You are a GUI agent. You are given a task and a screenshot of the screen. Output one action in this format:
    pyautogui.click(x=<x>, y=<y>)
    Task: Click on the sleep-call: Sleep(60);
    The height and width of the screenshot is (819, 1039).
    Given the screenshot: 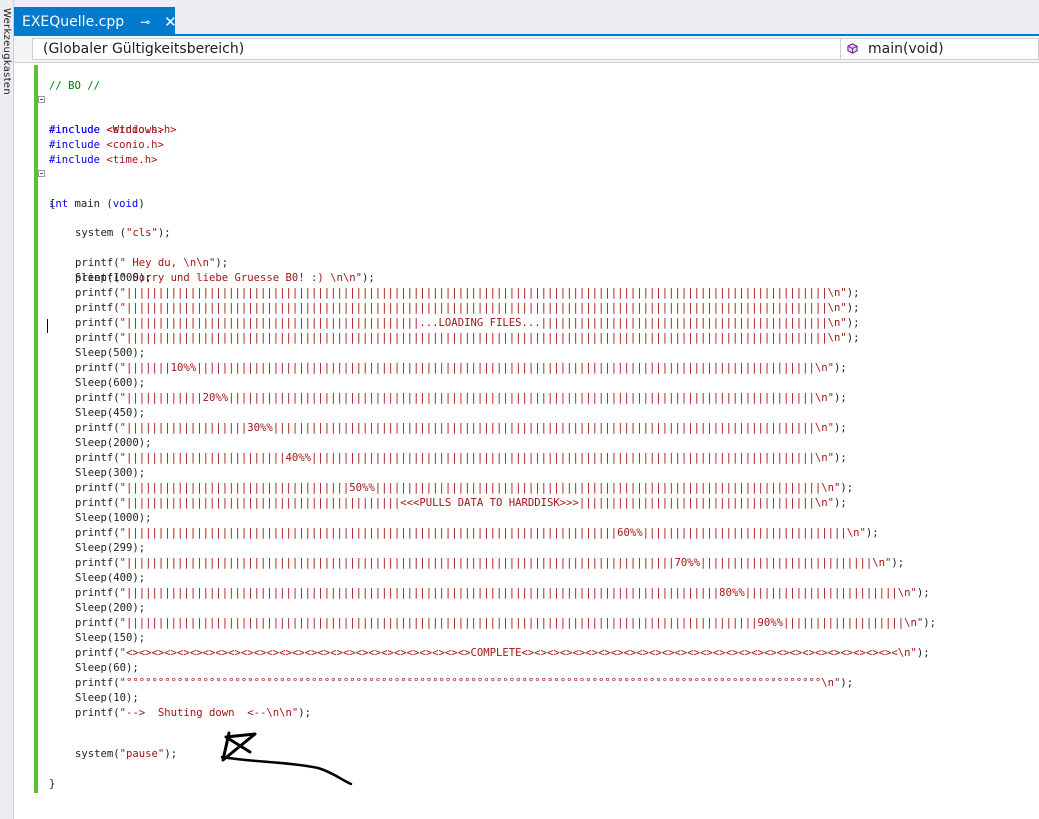 What is the action you would take?
    pyautogui.click(x=107, y=668)
    